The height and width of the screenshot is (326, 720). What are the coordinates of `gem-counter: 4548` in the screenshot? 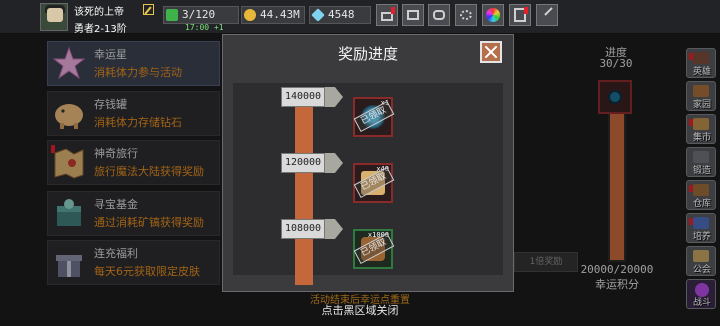 It's located at (340, 15).